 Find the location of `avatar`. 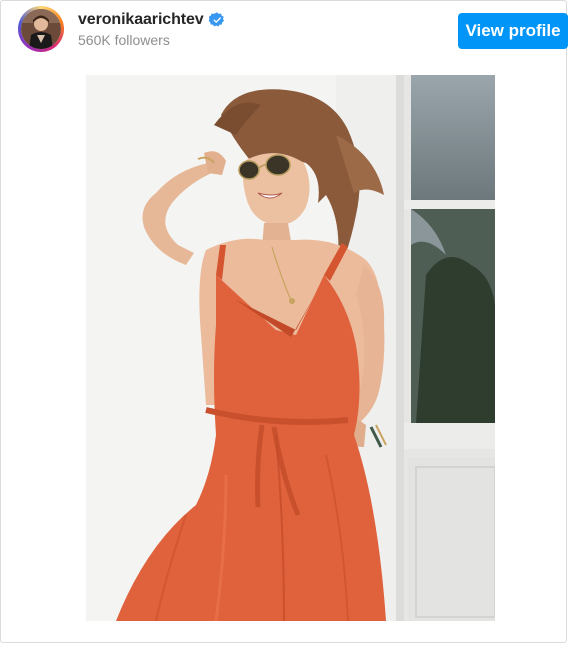

avatar is located at coordinates (41, 29).